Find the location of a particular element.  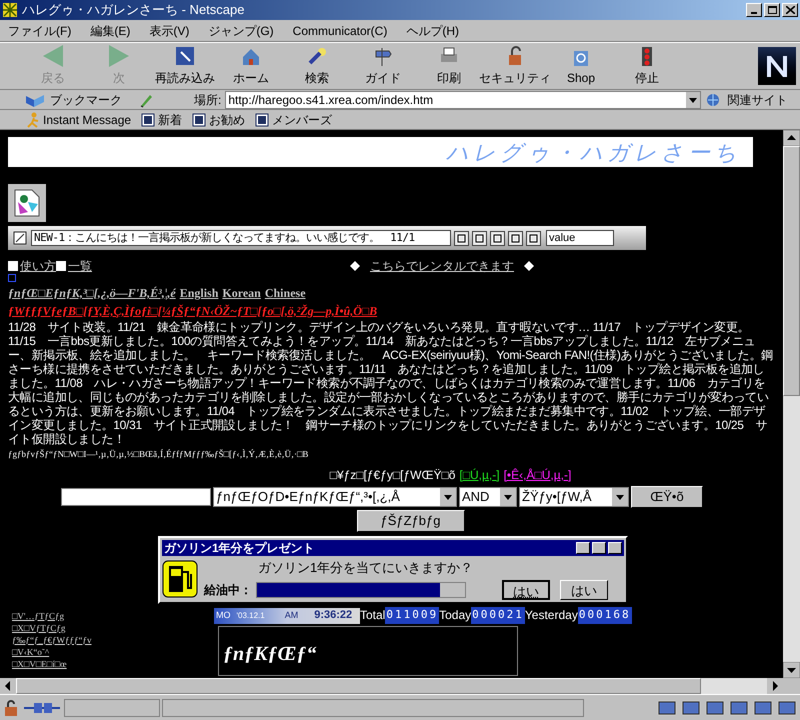

keyword-field is located at coordinates (136, 497).